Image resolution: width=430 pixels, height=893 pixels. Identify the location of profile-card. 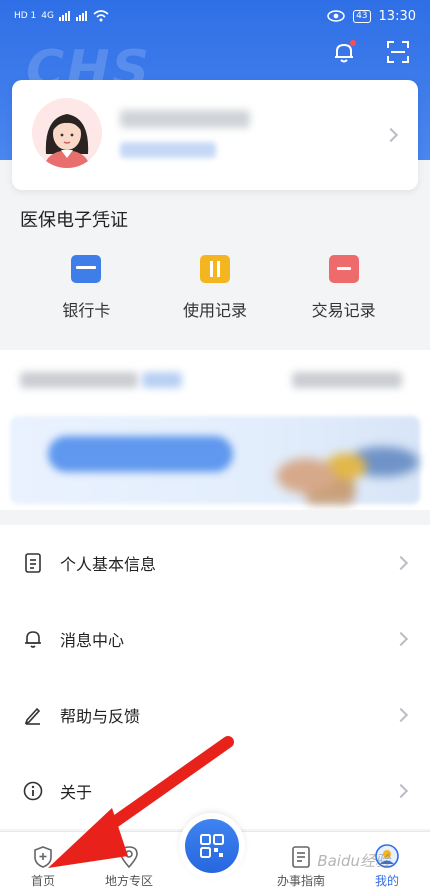
(215, 135).